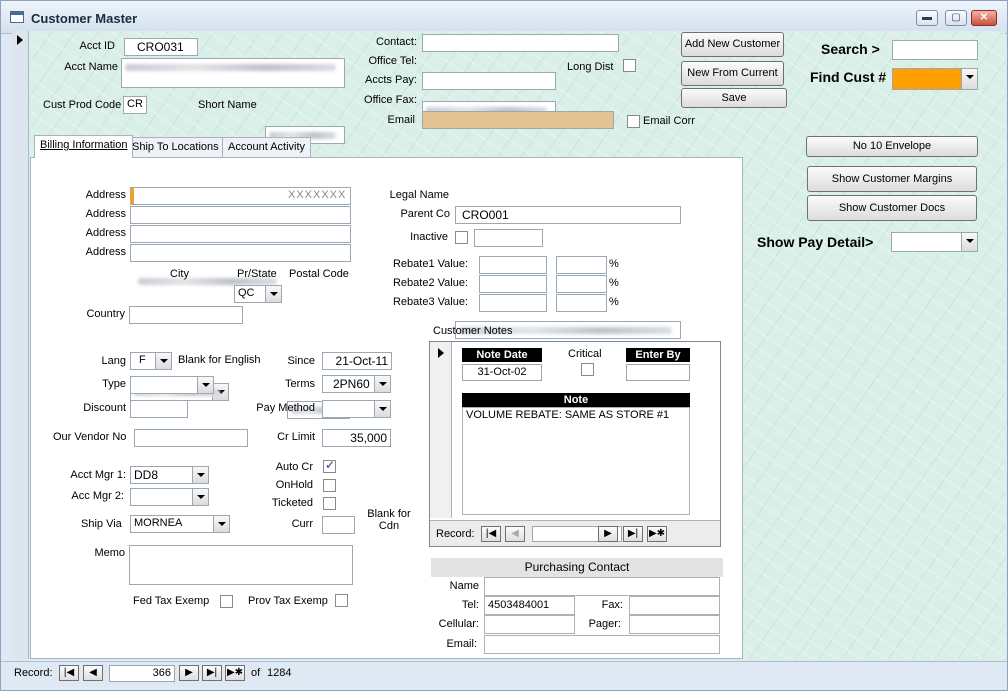 This screenshot has height=691, width=1008. I want to click on cust-prod-code-field: CR, so click(135, 105).